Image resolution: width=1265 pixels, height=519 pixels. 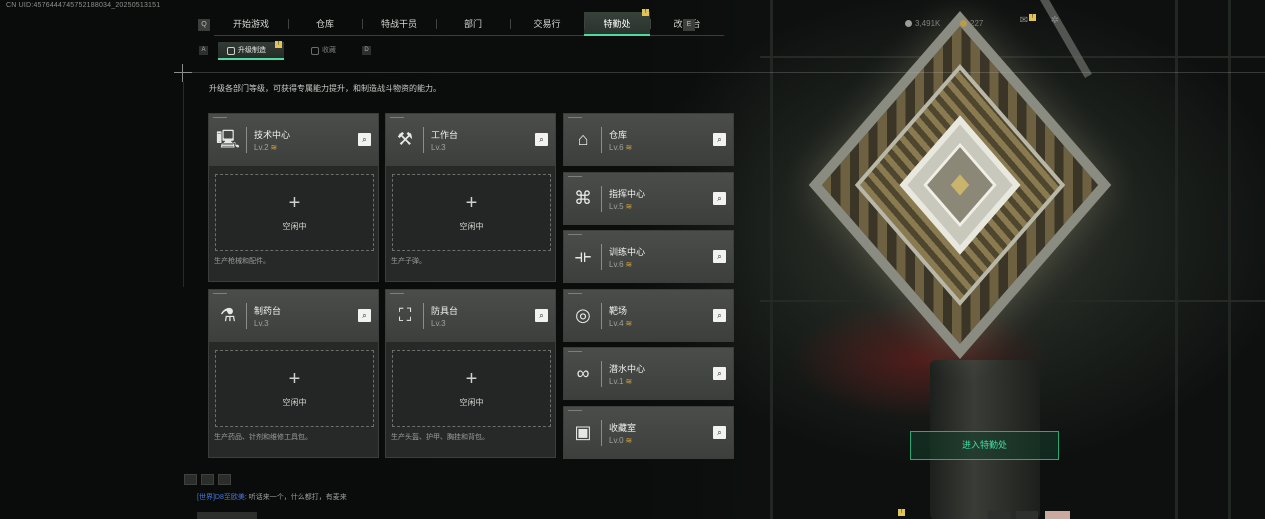 I want to click on tab-operators: 特战干员, so click(x=399, y=24).